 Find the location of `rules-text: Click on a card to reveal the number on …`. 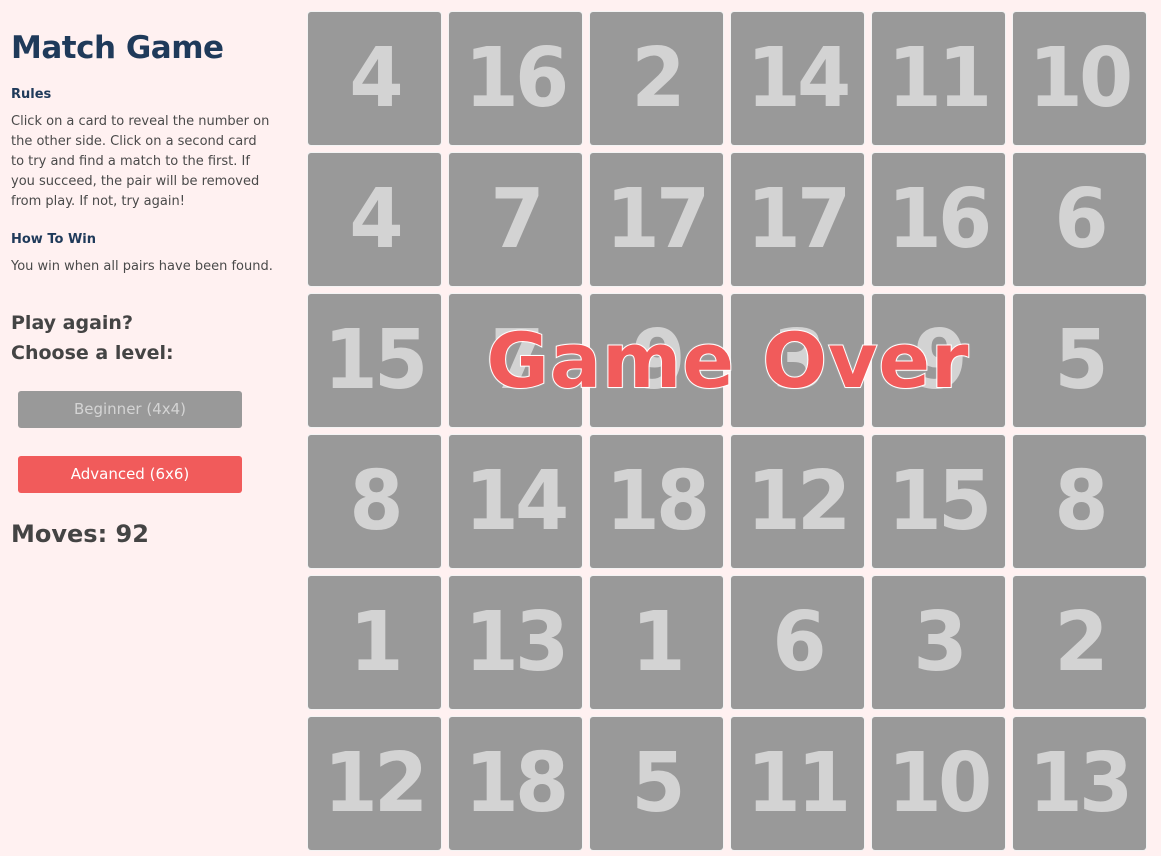

rules-text: Click on a card to reveal the number on … is located at coordinates (140, 161).